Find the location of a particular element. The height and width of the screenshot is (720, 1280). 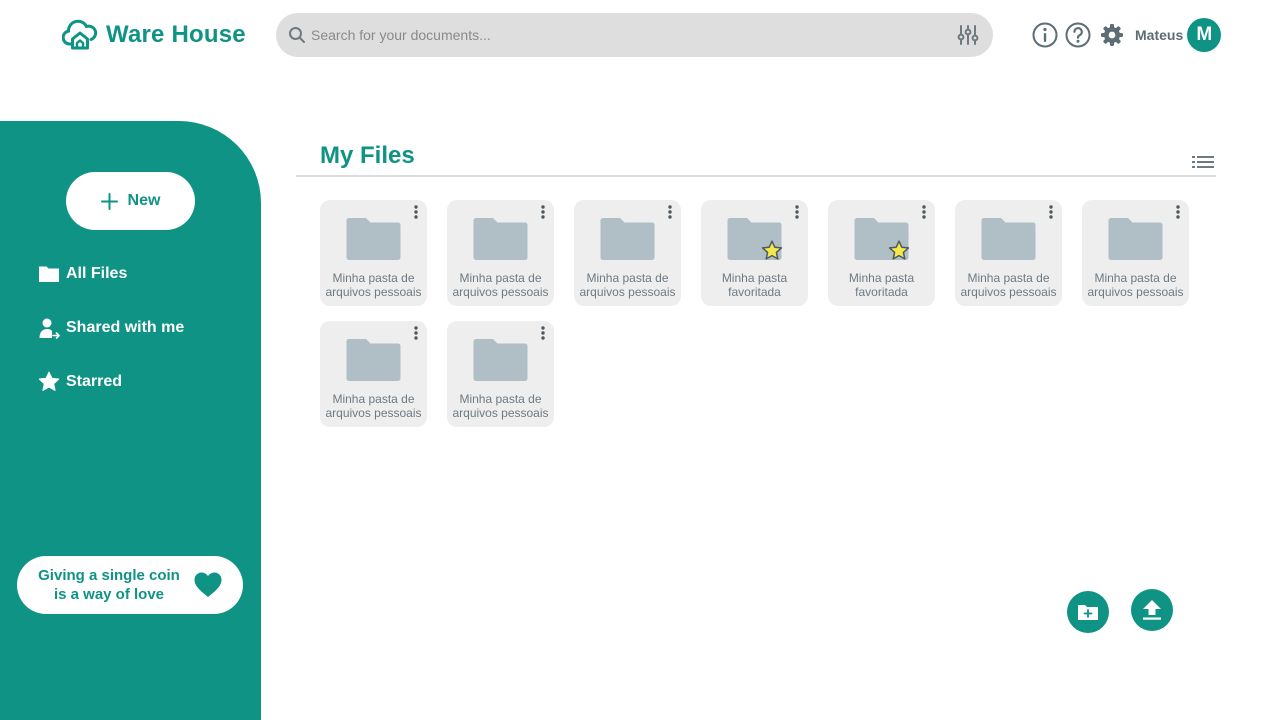

search-bar is located at coordinates (634, 35).